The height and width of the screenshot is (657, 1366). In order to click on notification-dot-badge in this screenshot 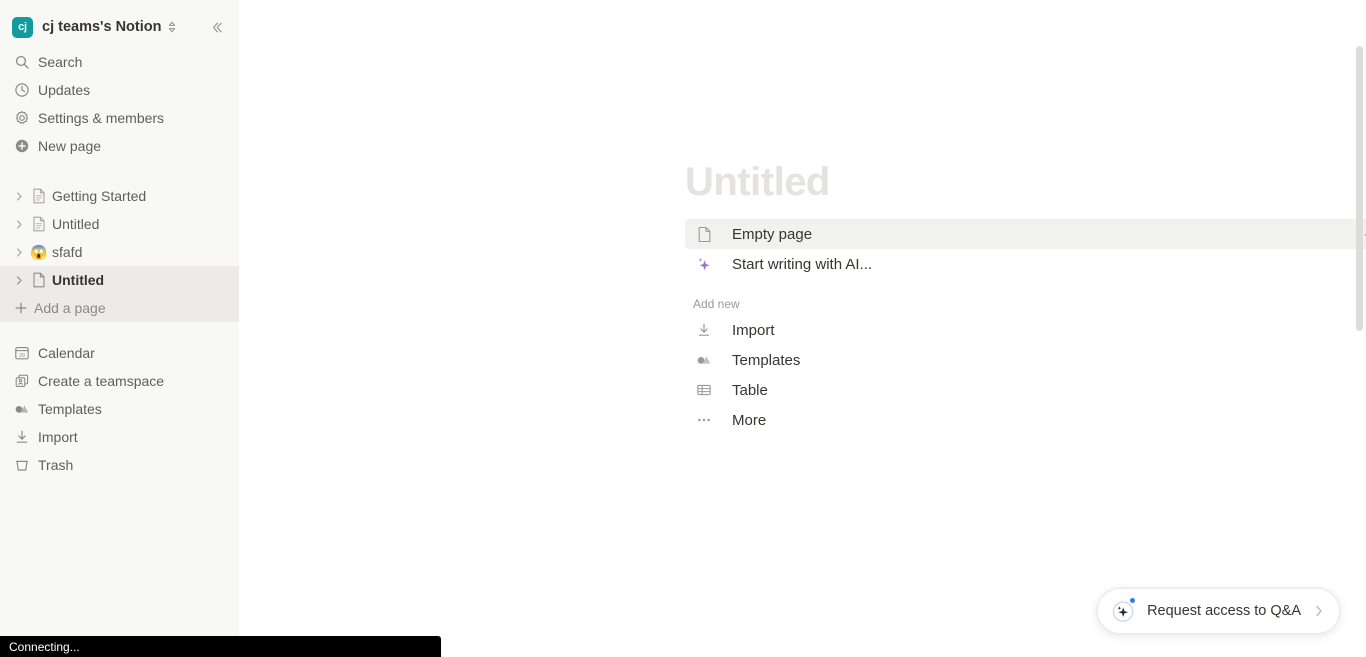, I will do `click(1133, 600)`.